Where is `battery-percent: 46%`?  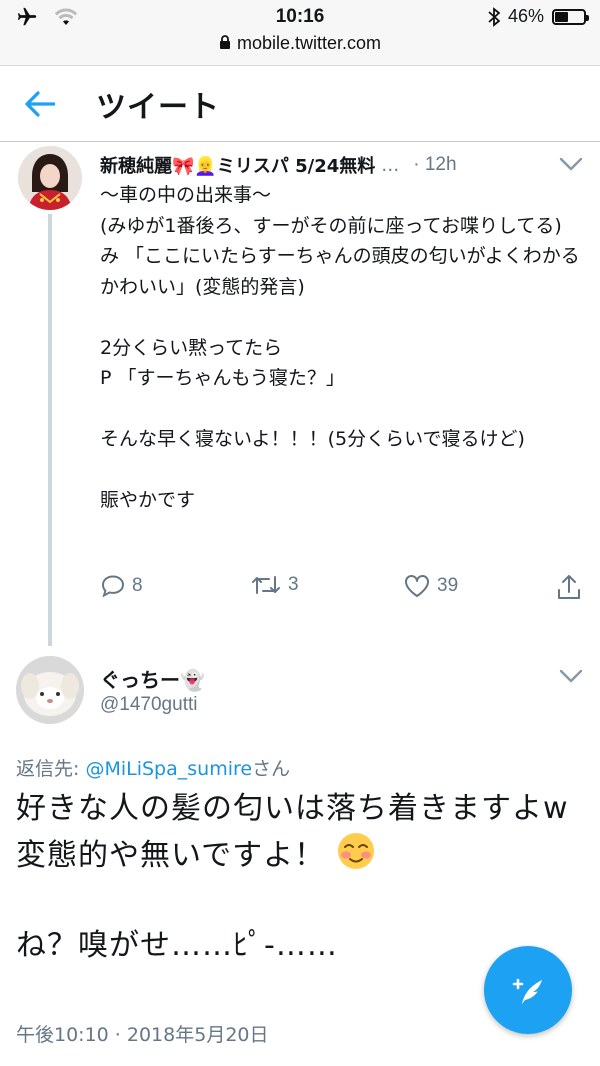 battery-percent: 46% is located at coordinates (525, 16).